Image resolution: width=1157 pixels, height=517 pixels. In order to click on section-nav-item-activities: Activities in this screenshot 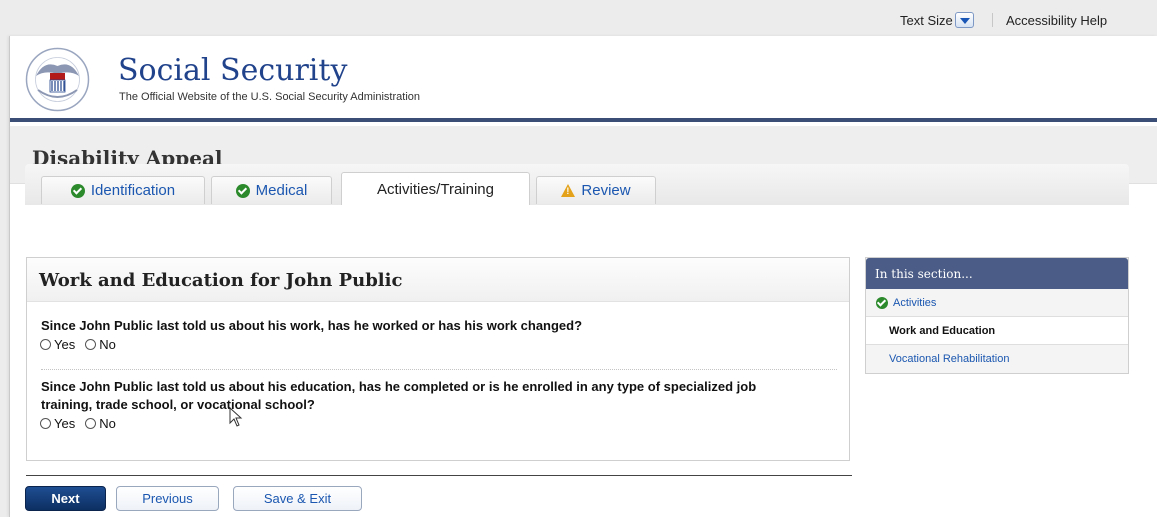, I will do `click(997, 303)`.